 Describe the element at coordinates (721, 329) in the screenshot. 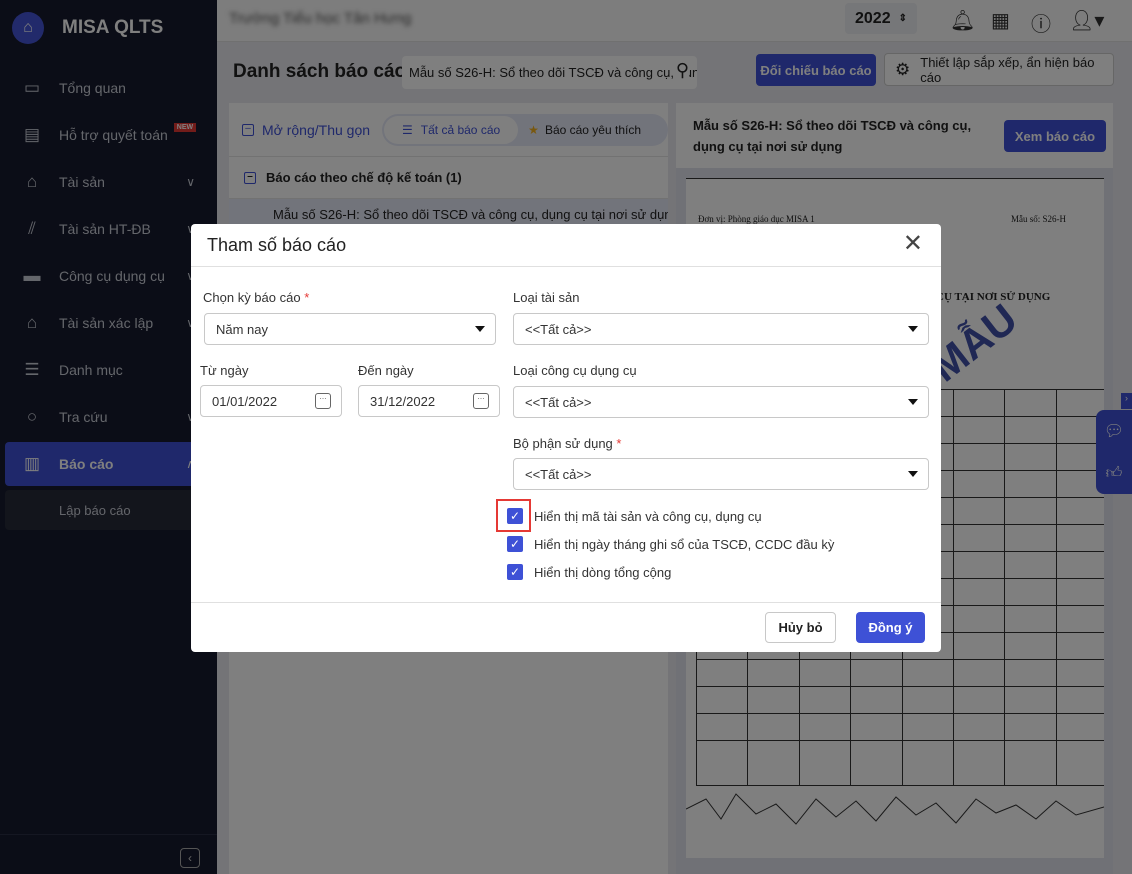

I see `asset-type-select: <<Tất cả>>` at that location.